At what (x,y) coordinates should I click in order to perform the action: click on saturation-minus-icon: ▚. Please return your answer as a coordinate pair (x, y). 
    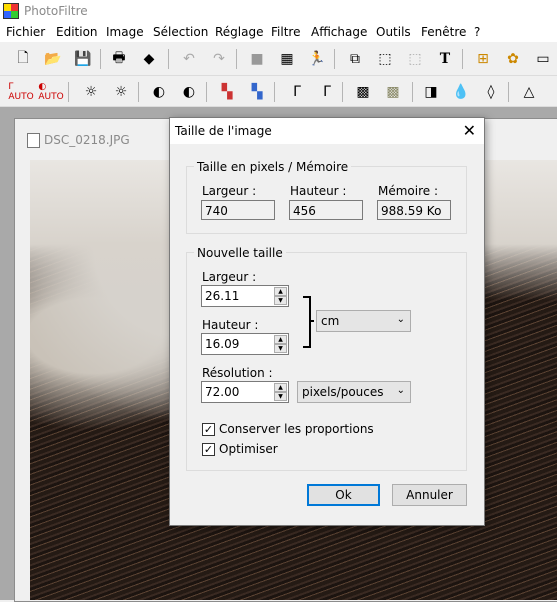
    Looking at the image, I should click on (227, 92).